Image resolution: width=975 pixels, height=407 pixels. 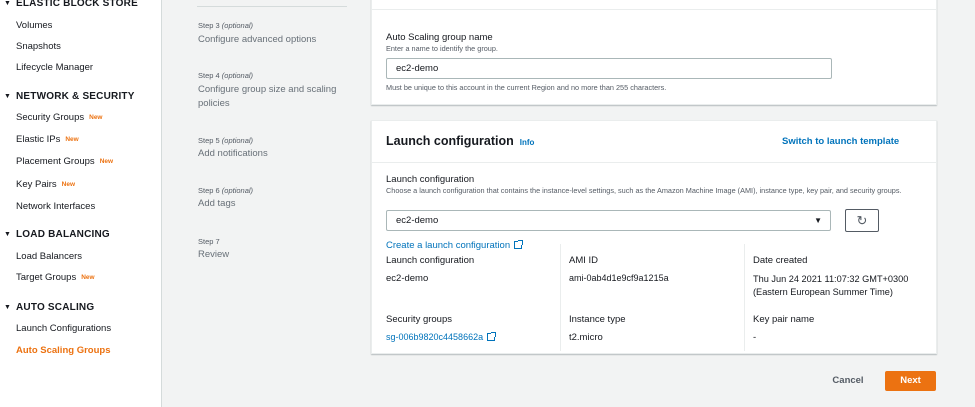 What do you see at coordinates (273, 255) in the screenshot?
I see `step-7-title: Review` at bounding box center [273, 255].